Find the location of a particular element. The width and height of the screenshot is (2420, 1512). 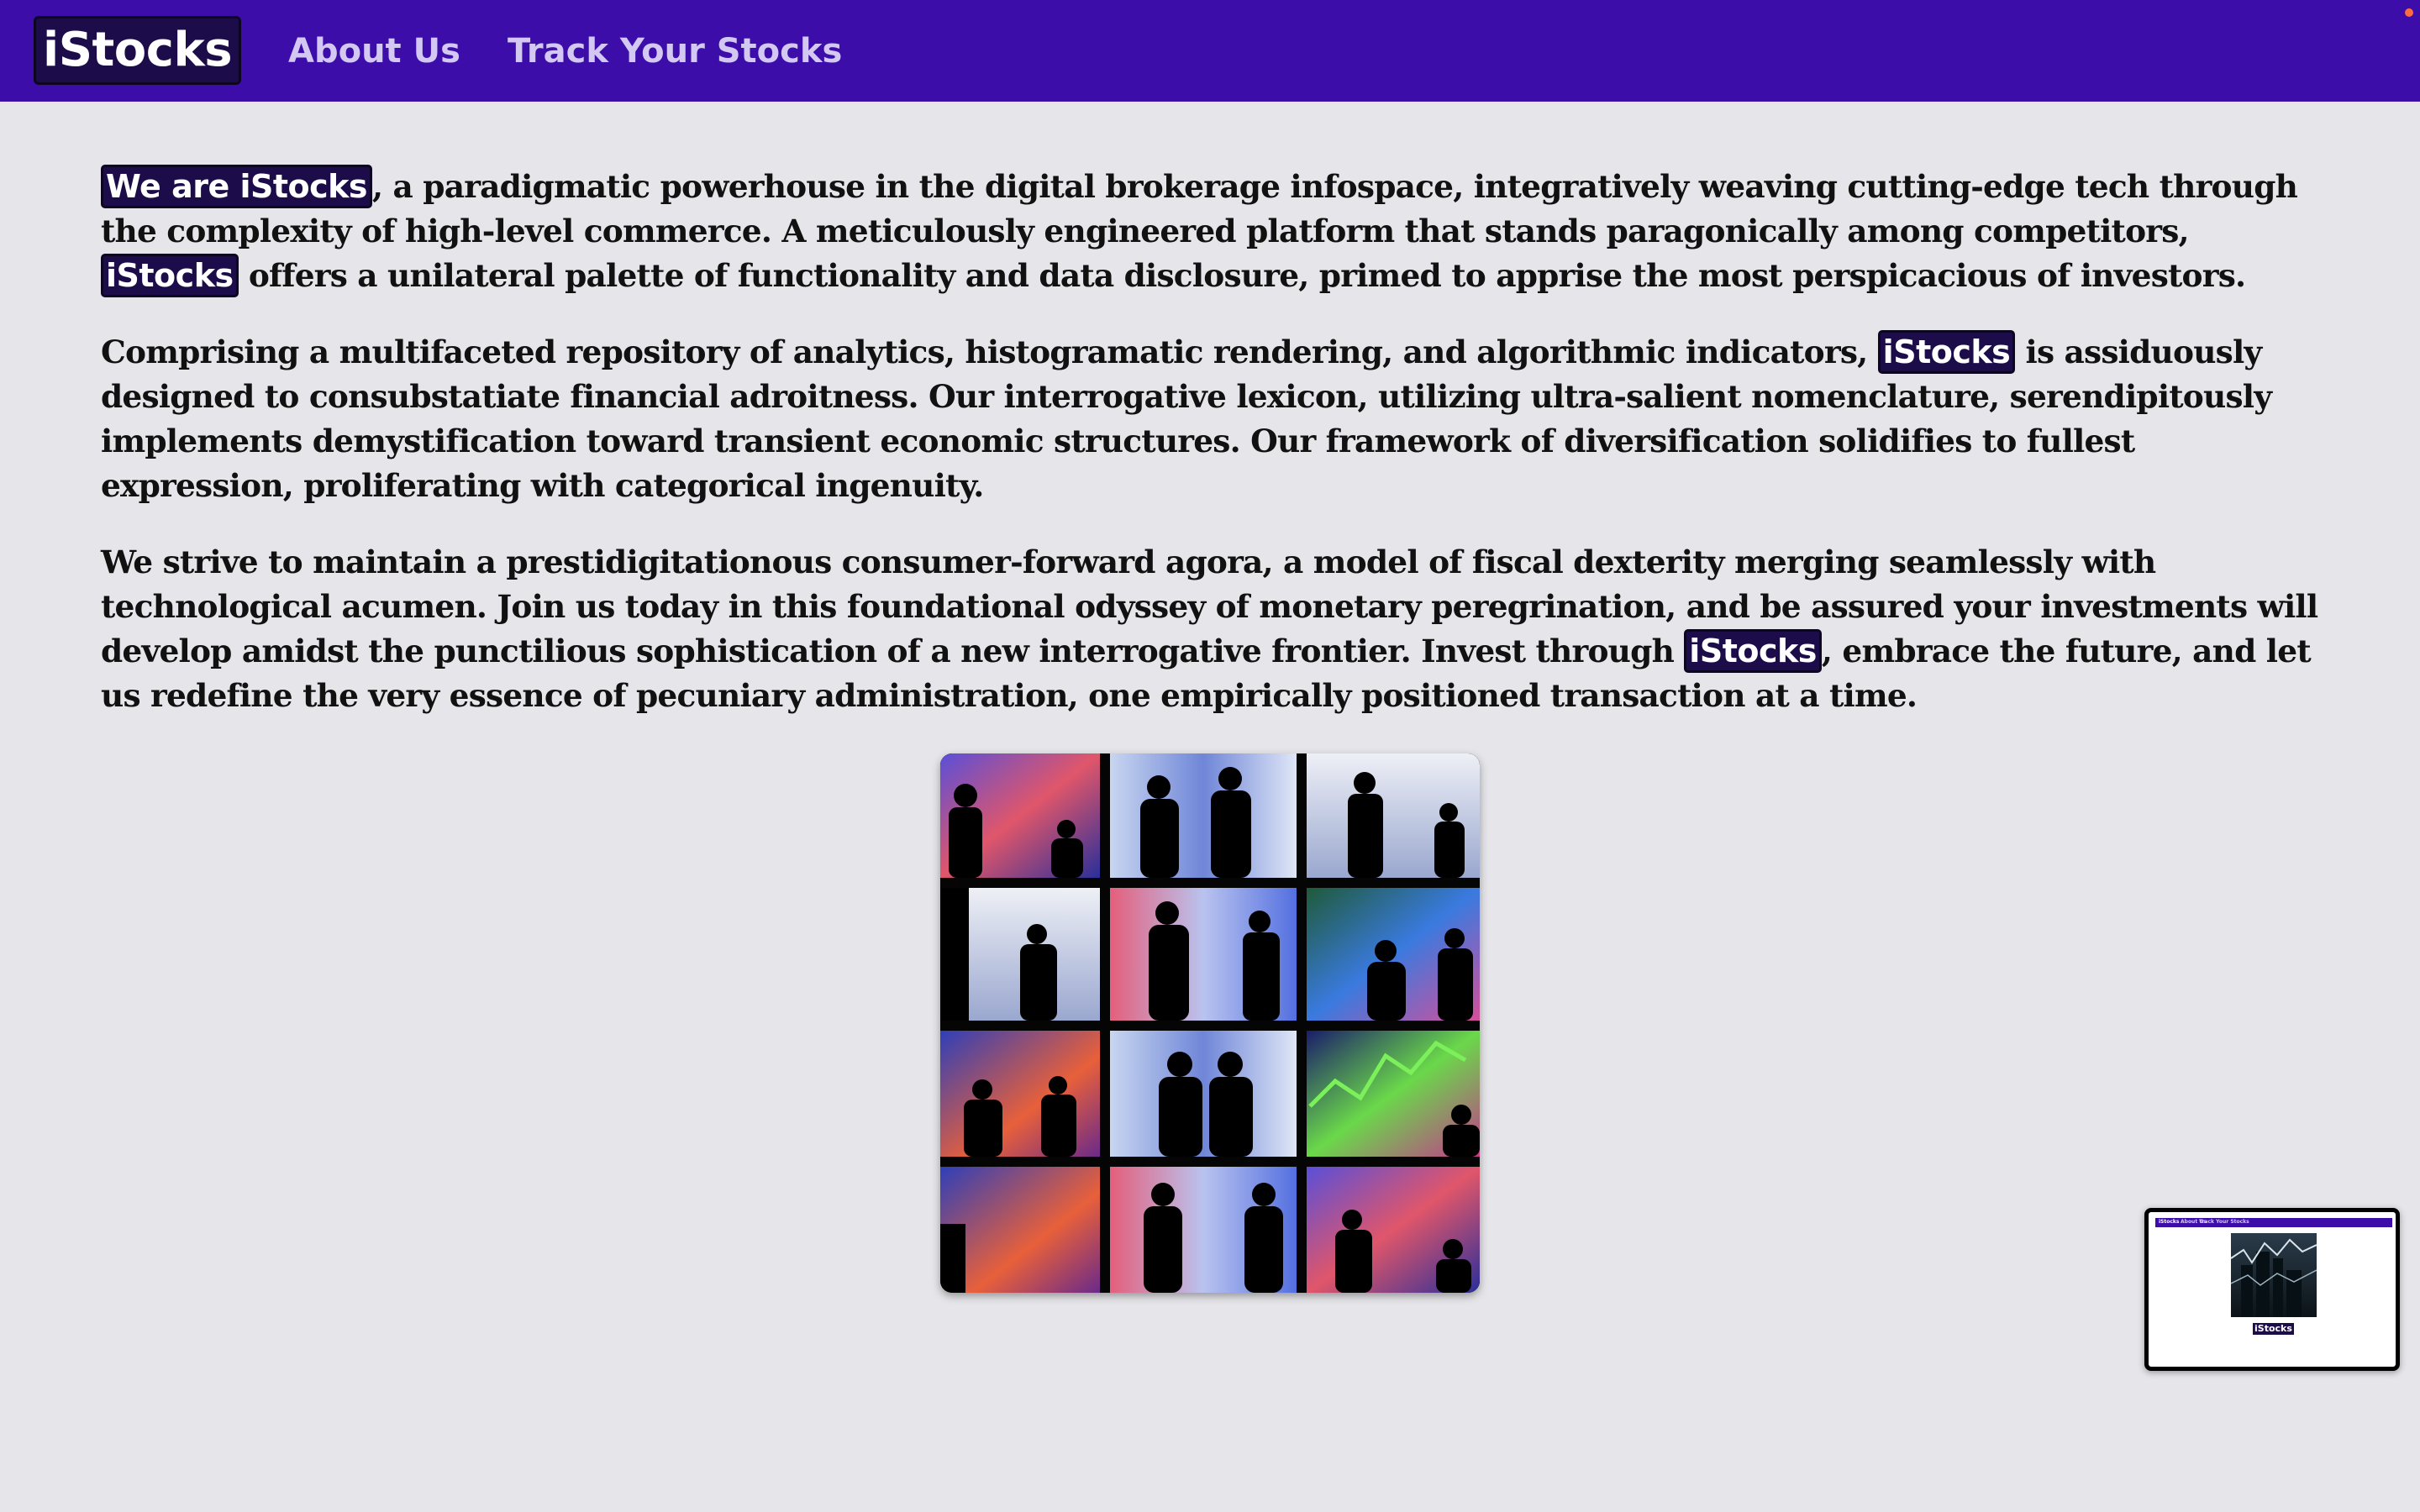

preview-navbar: iStocks About Us Track Your Stocks is located at coordinates (2273, 1222).